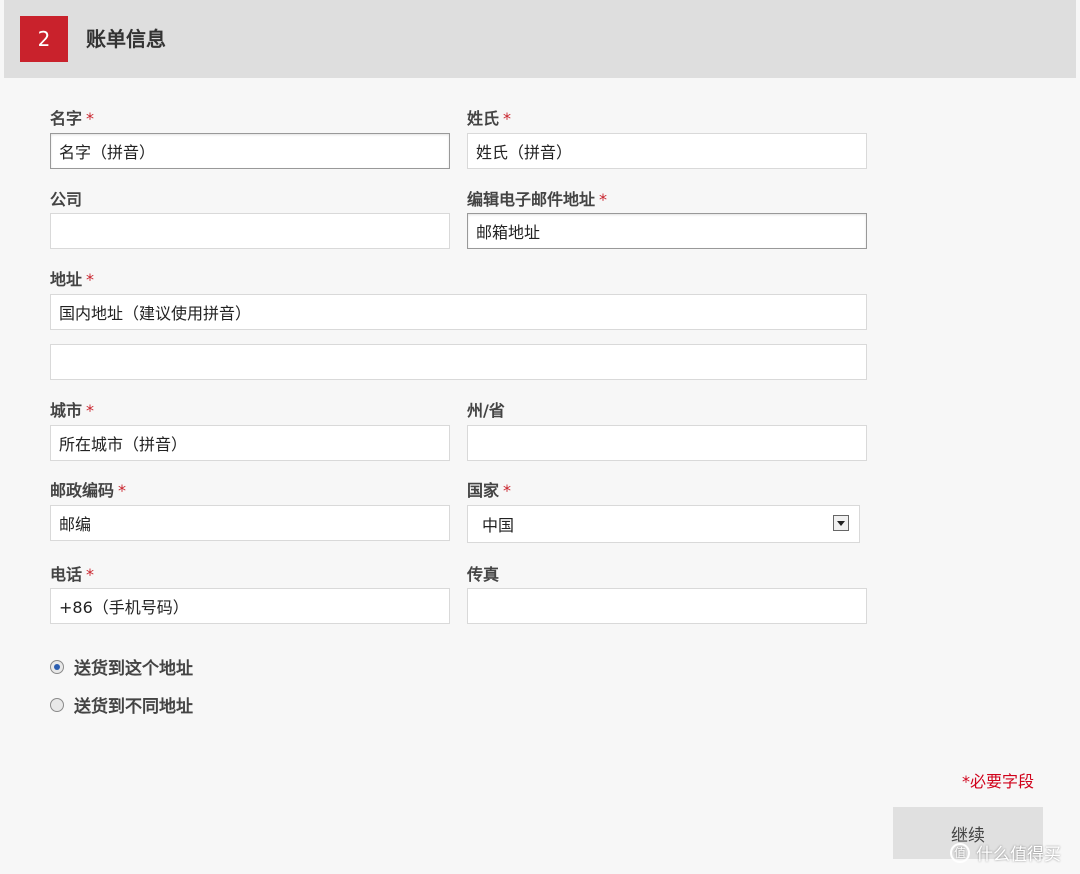 The height and width of the screenshot is (874, 1080). I want to click on fax-label: 传真, so click(483, 574).